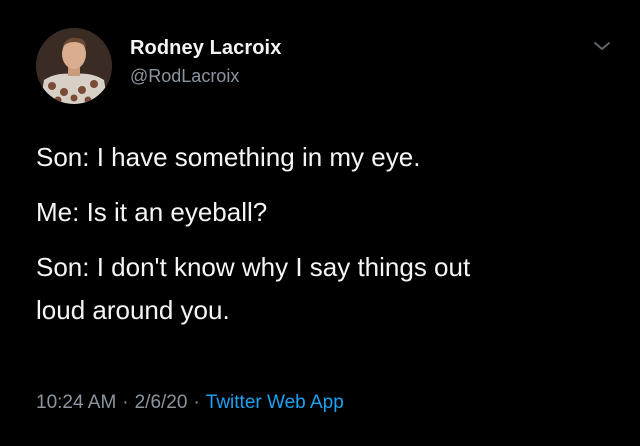  I want to click on tweet-line-3: Son: I don't know why I say things out, so click(253, 267).